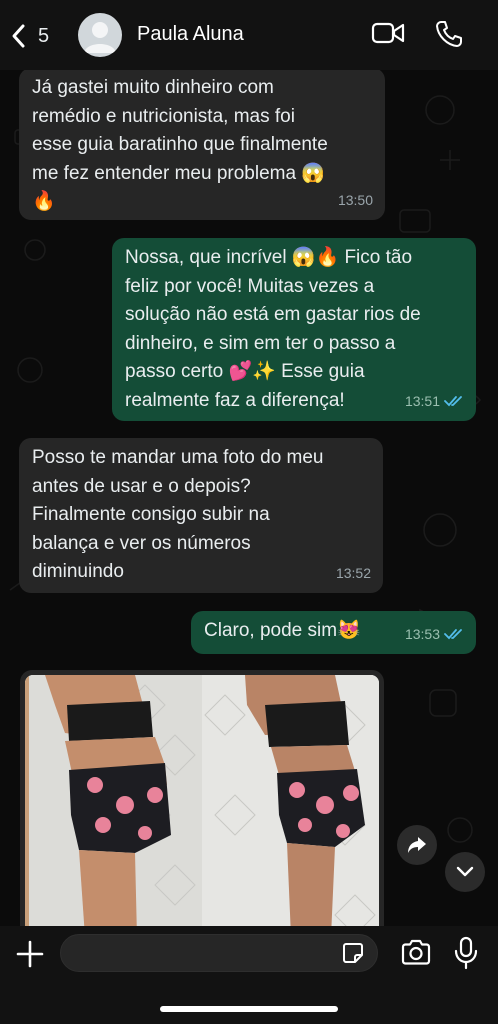 This screenshot has height=1024, width=498. I want to click on message-time: 13:53, so click(422, 633).